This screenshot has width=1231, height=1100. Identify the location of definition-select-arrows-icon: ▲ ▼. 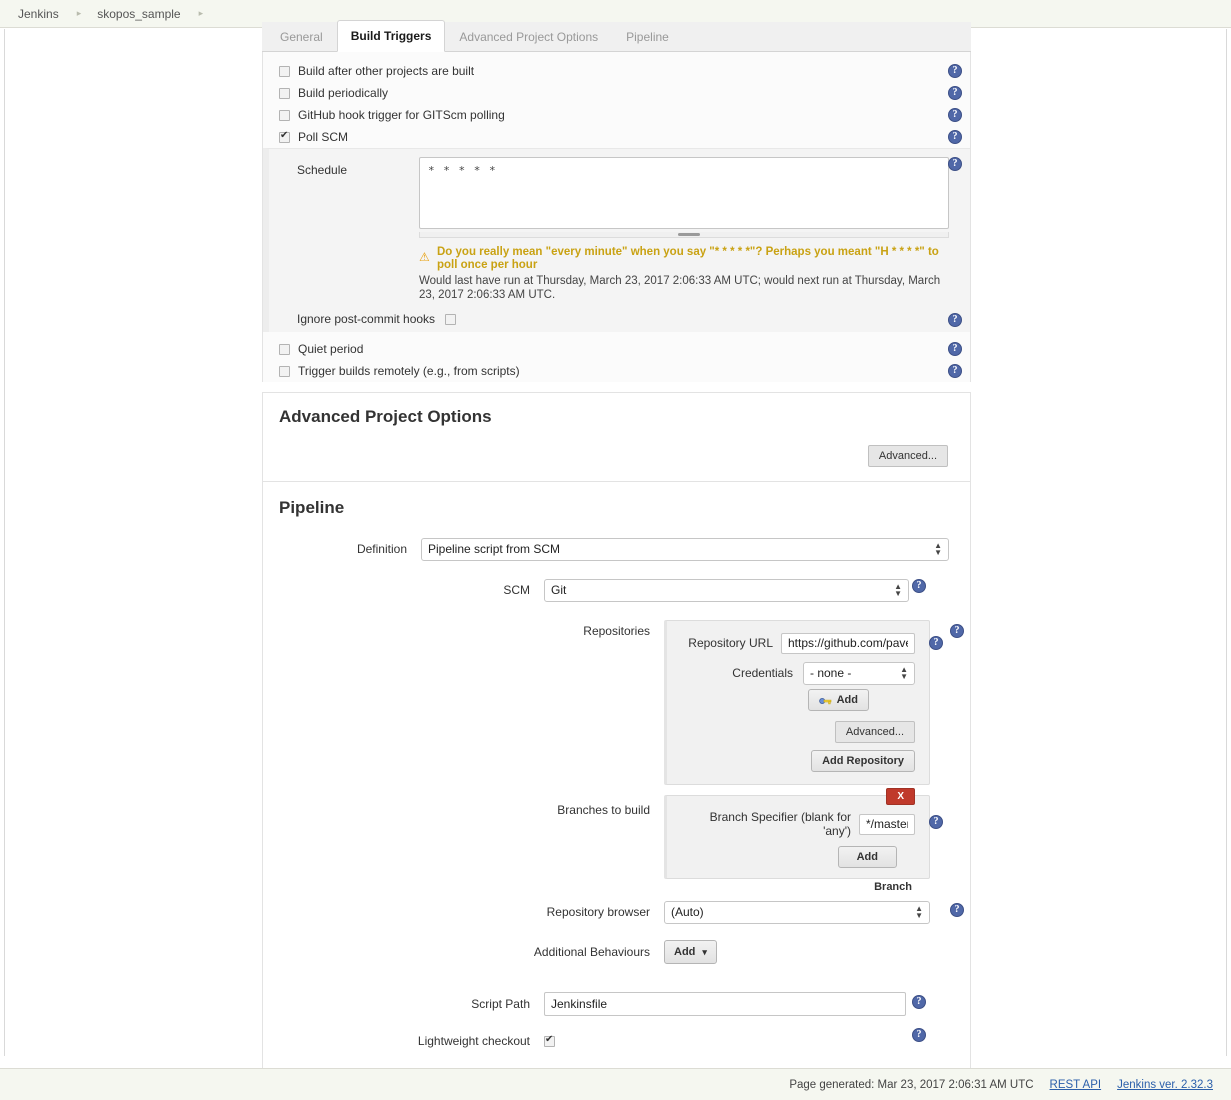
(938, 549).